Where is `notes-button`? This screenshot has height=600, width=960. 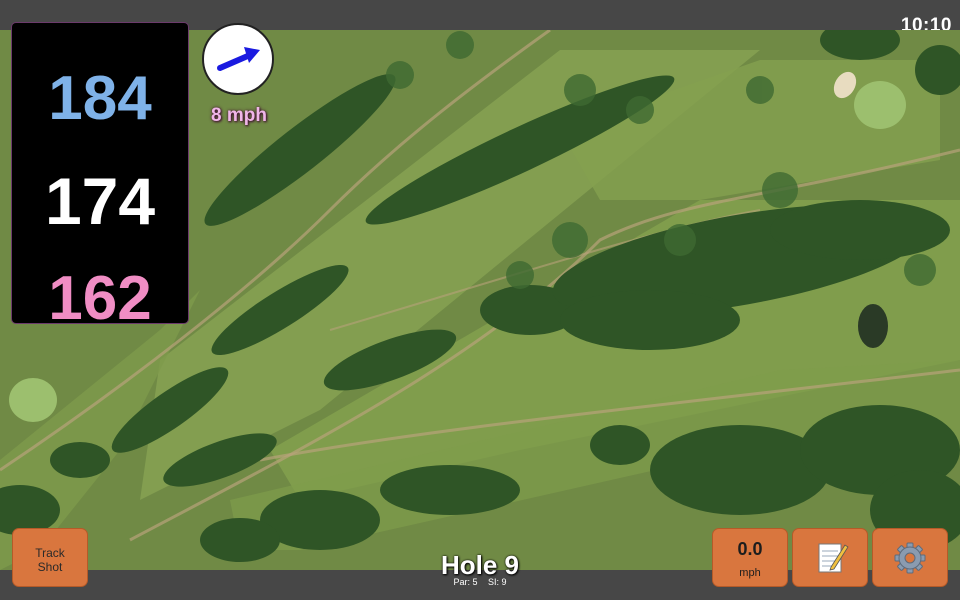
notes-button is located at coordinates (830, 557).